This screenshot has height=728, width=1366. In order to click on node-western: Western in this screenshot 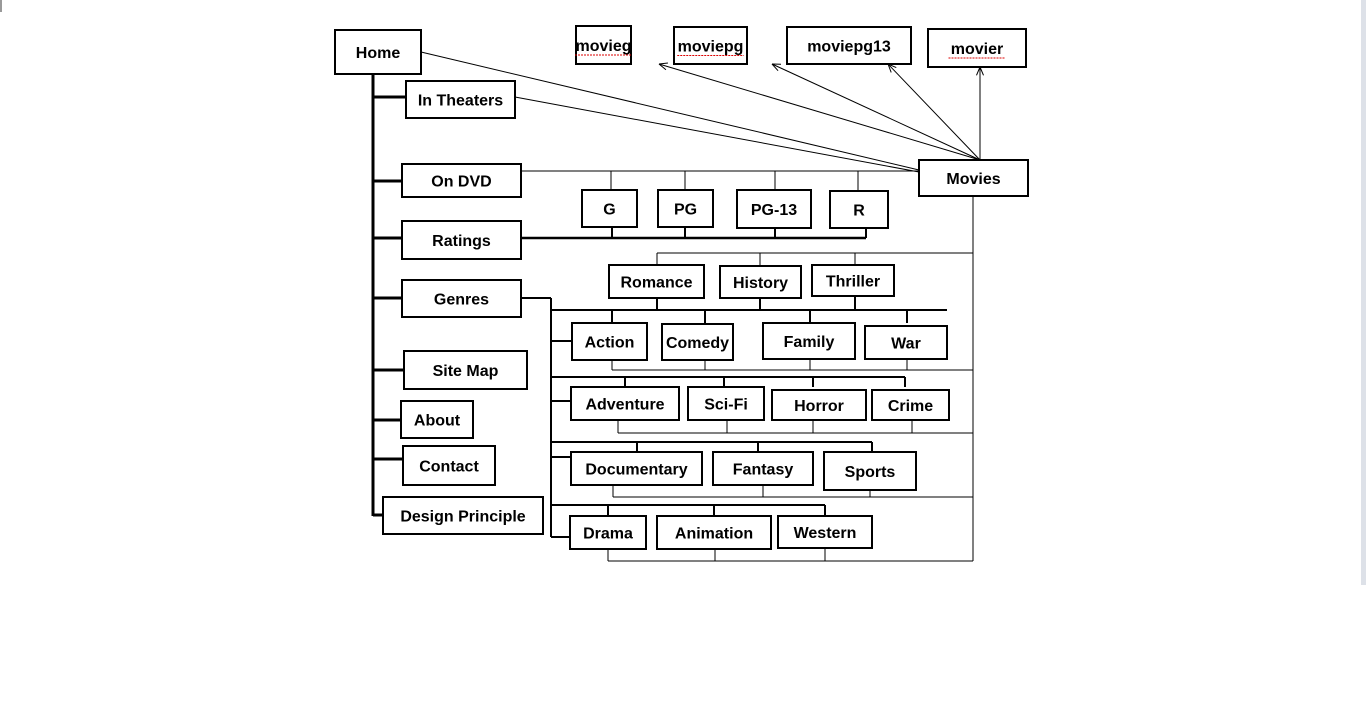, I will do `click(825, 532)`.